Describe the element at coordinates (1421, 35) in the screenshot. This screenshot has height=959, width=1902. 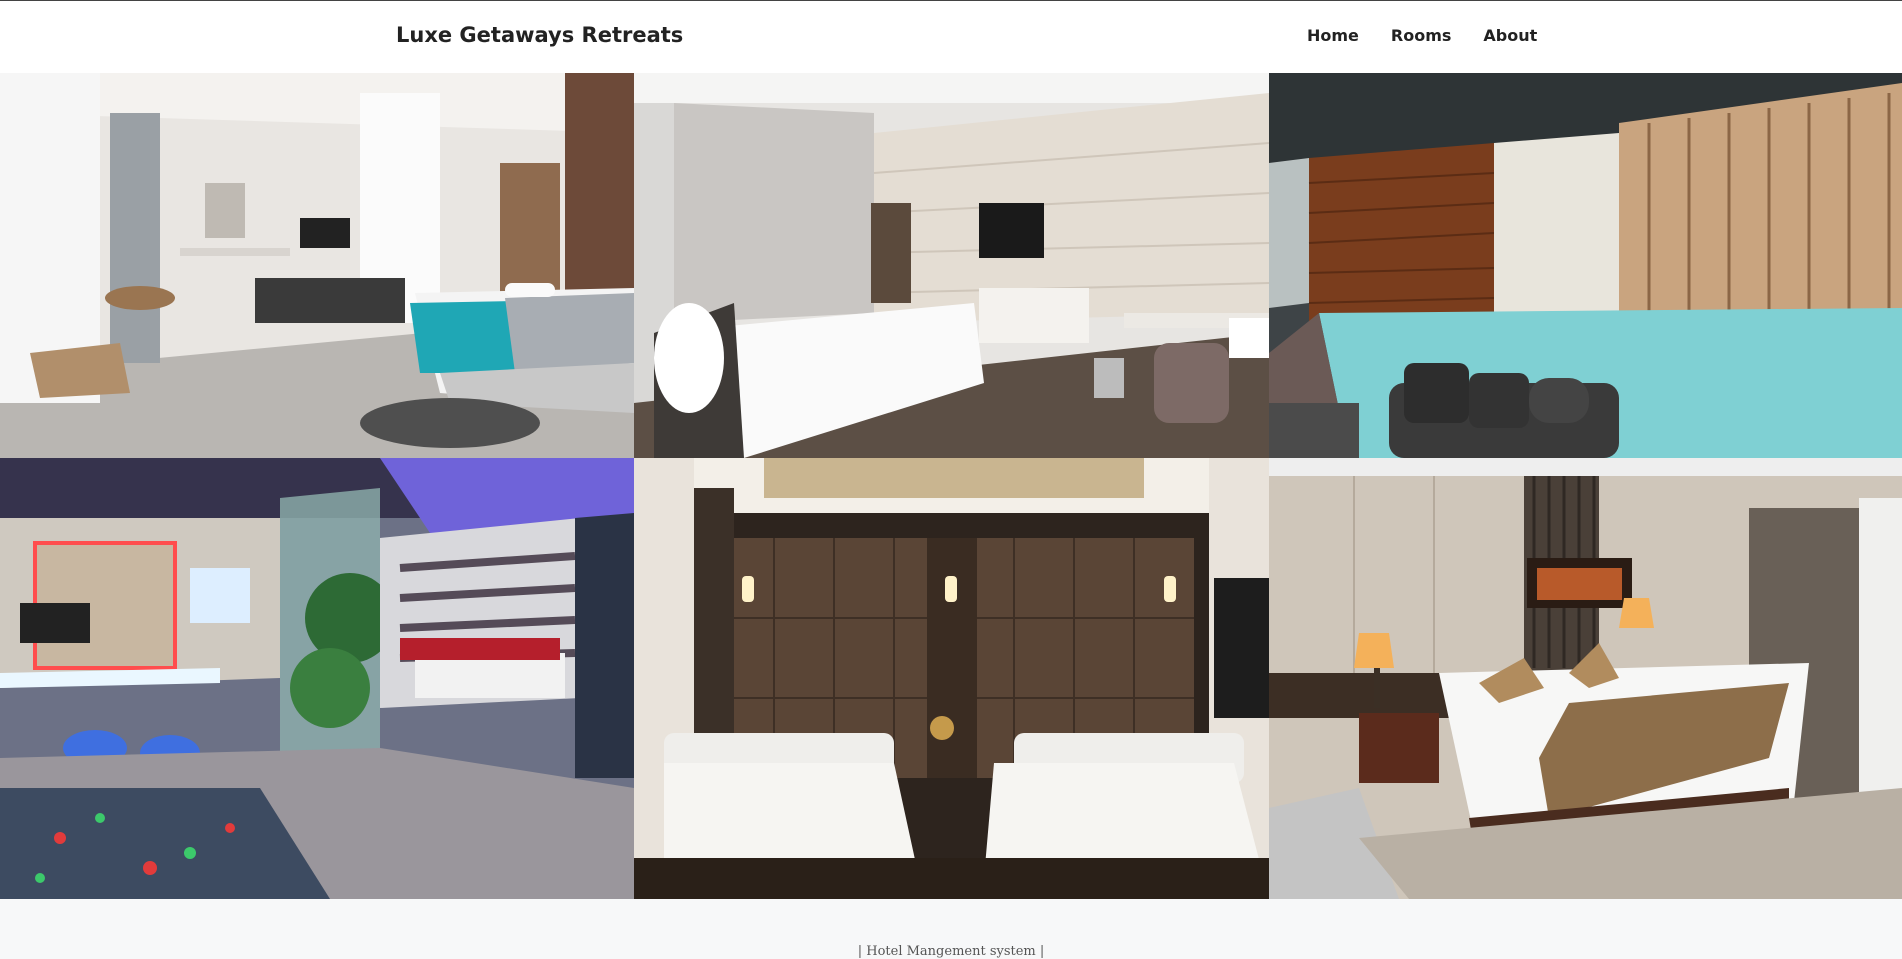
I see `nav-rooms: Rooms` at that location.